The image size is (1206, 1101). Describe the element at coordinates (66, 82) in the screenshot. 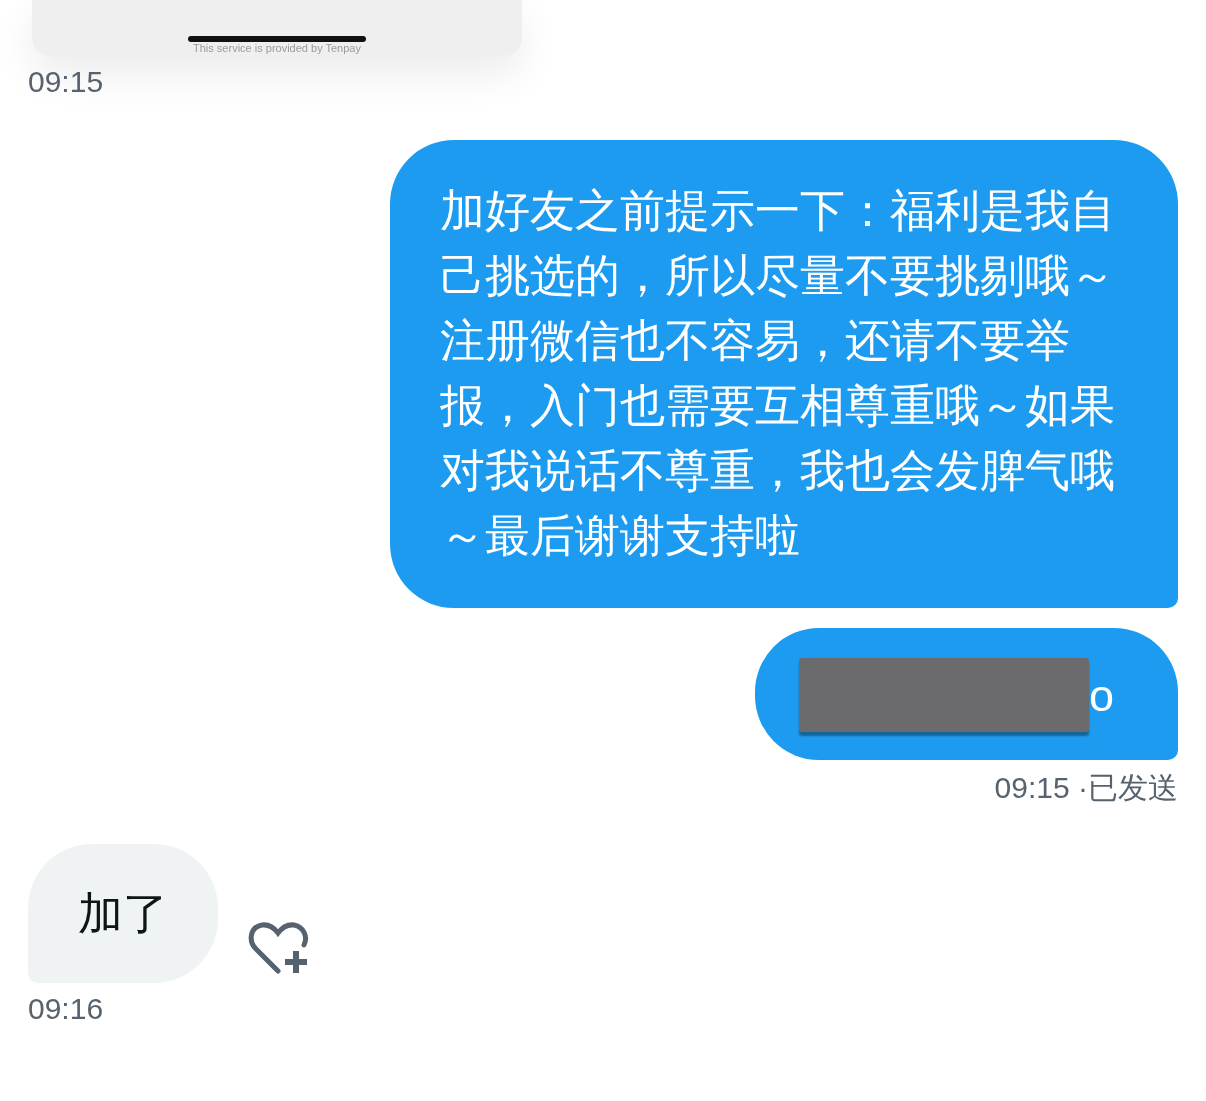

I see `message-time: 09:15` at that location.